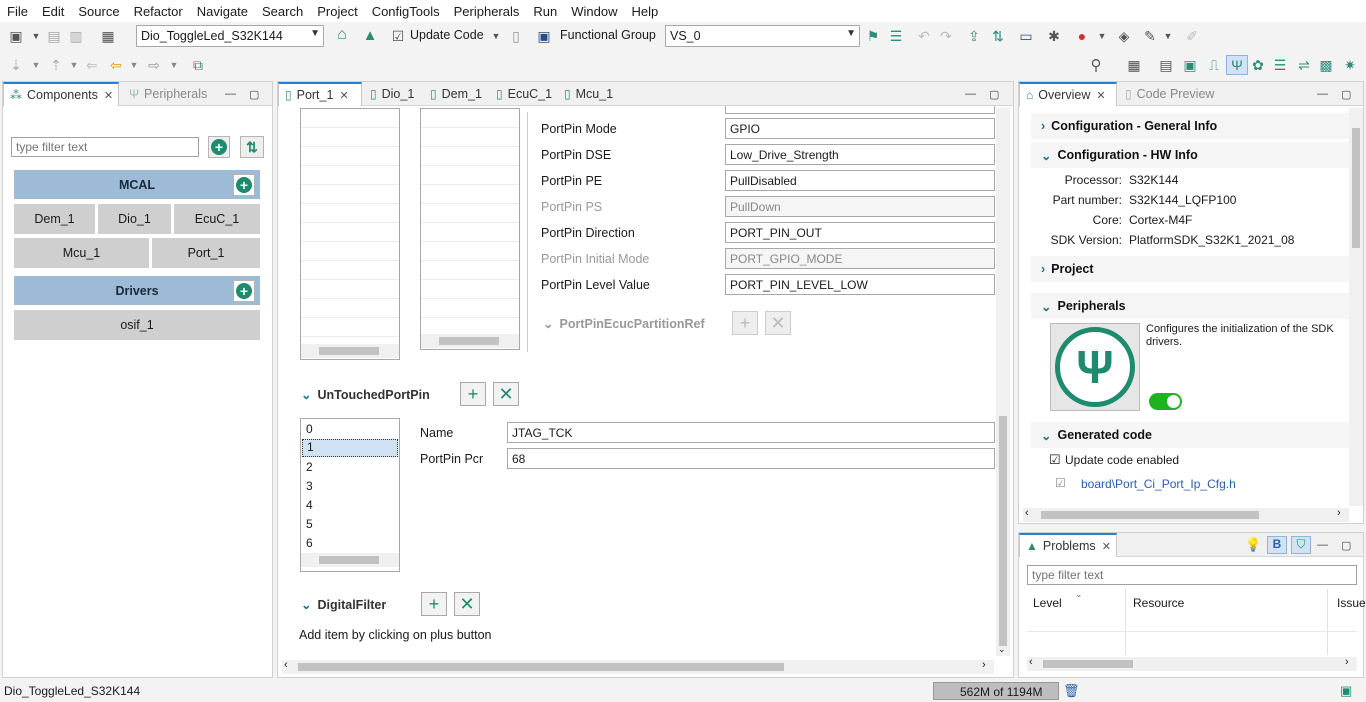  What do you see at coordinates (116, 65) in the screenshot?
I see `back-icon: ⇦` at bounding box center [116, 65].